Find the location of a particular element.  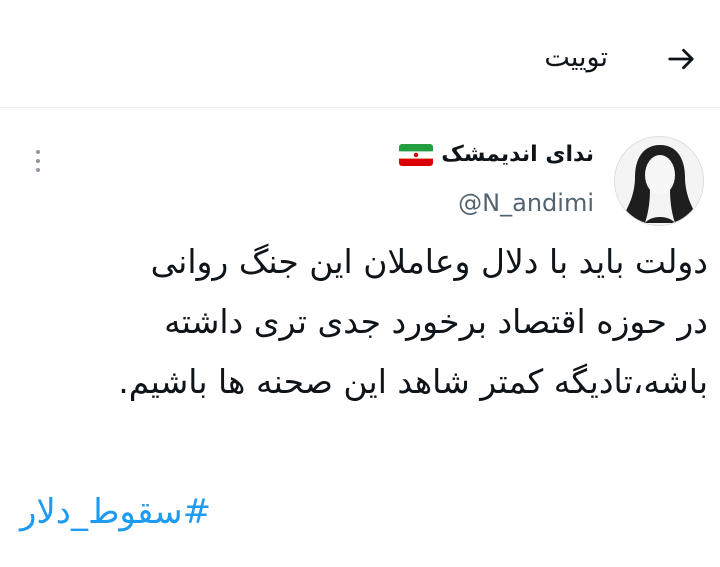

author-display-name-row: ندای اندیمشک is located at coordinates (496, 155).